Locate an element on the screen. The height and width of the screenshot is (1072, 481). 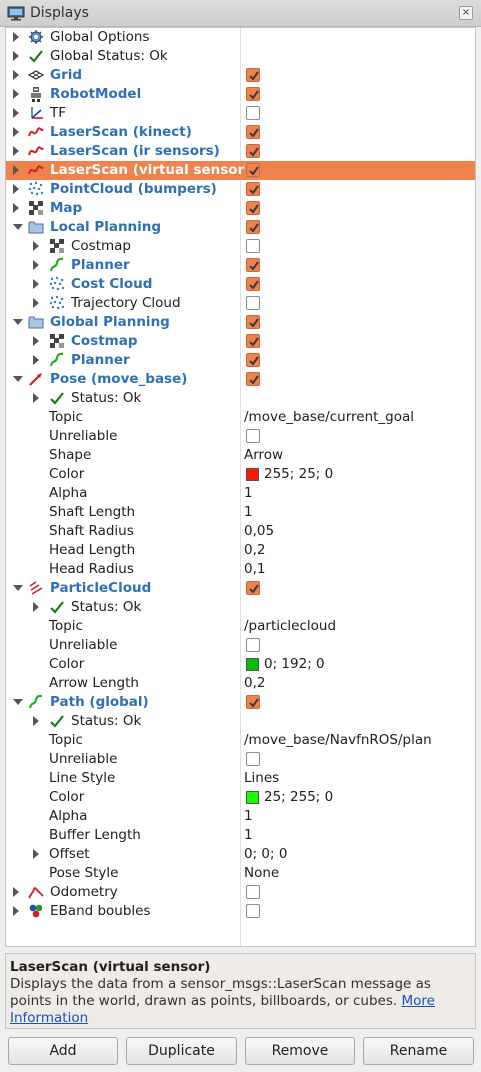
prop-particlecloud-topic: Topic/particlecloud is located at coordinates (240, 626).